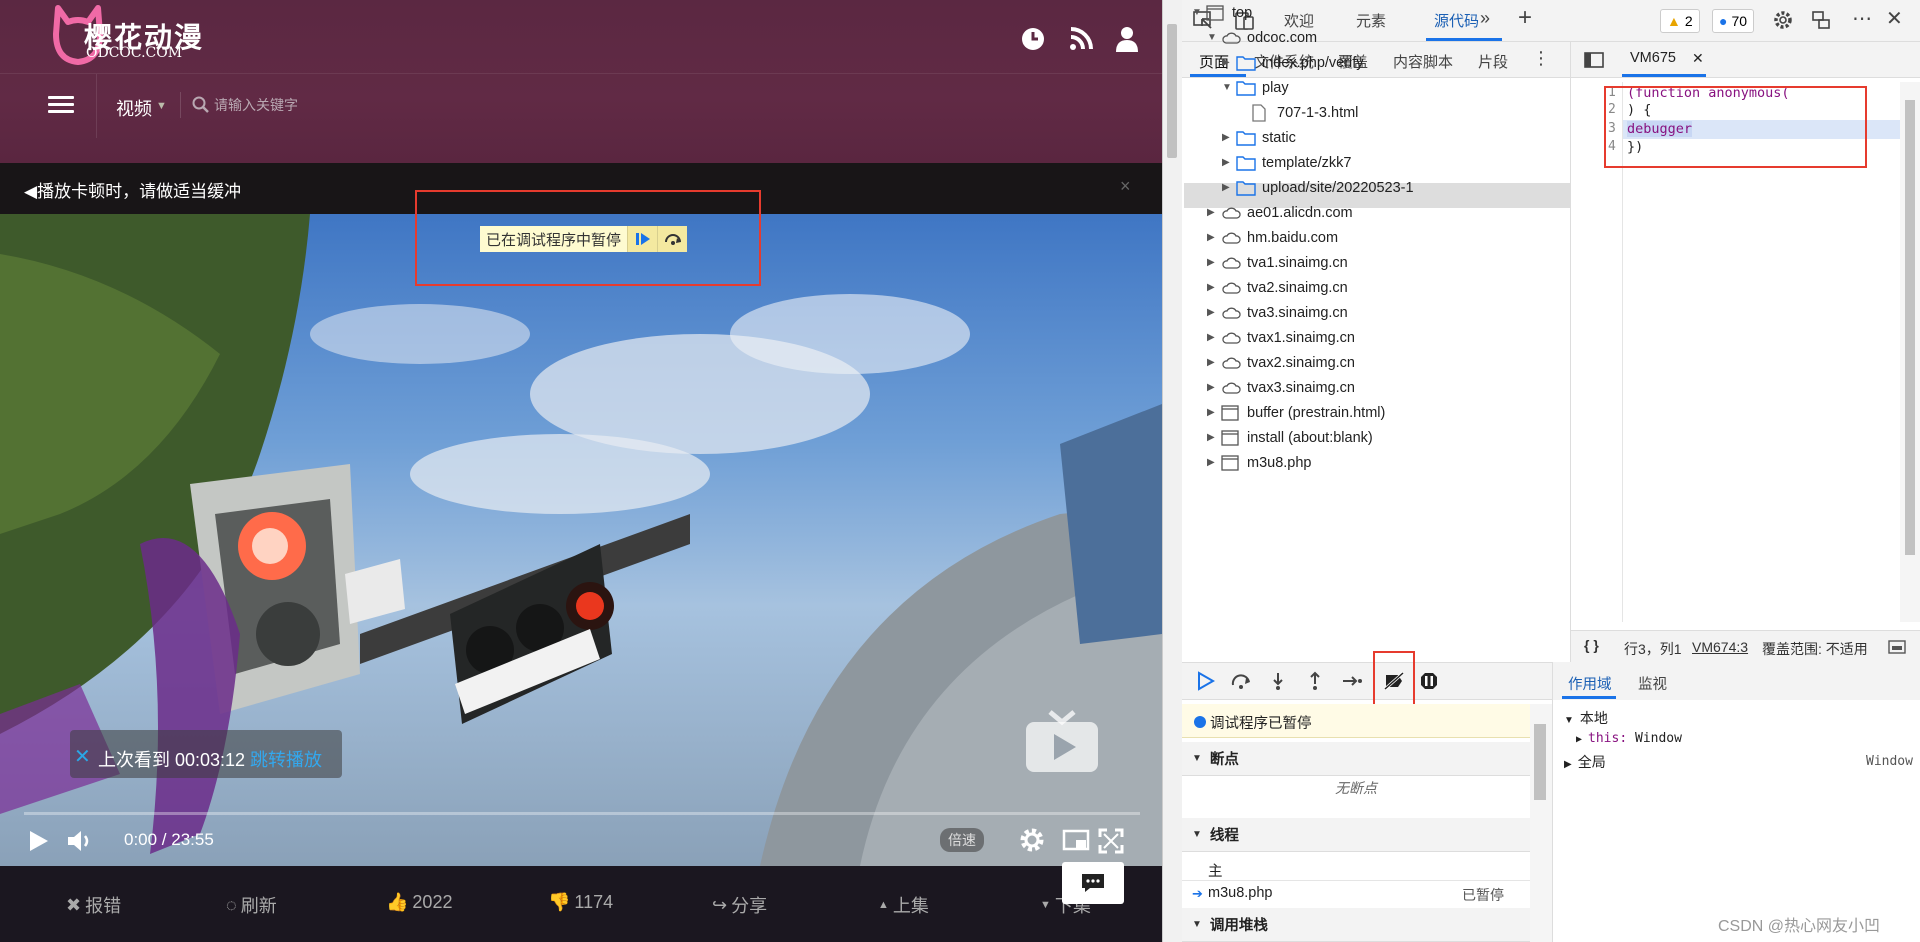  What do you see at coordinates (642, 239) in the screenshot?
I see `resume-execution-icon` at bounding box center [642, 239].